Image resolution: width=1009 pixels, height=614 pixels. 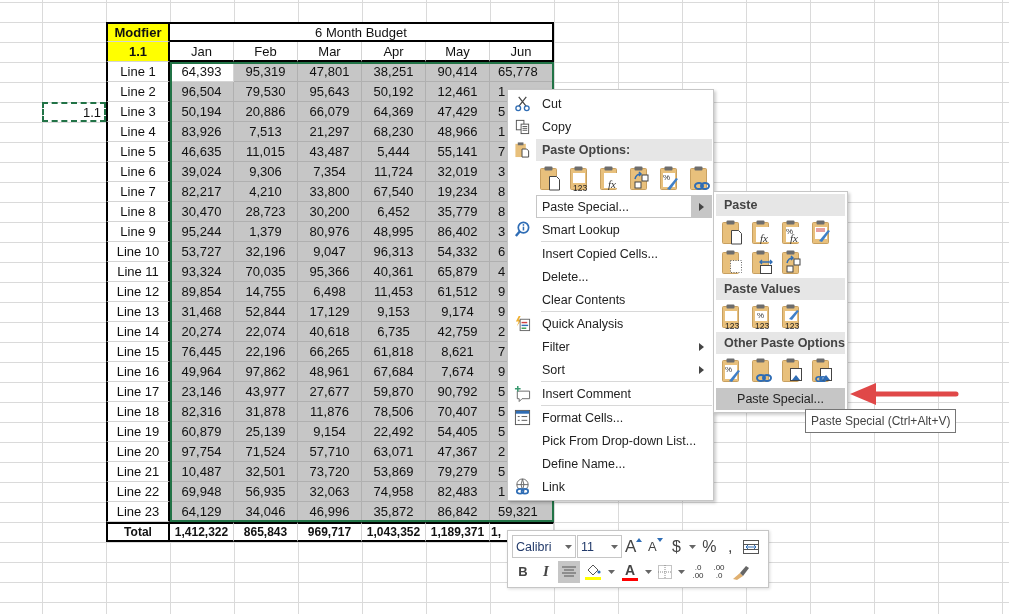 What do you see at coordinates (630, 571) in the screenshot?
I see `font-color-button: A` at bounding box center [630, 571].